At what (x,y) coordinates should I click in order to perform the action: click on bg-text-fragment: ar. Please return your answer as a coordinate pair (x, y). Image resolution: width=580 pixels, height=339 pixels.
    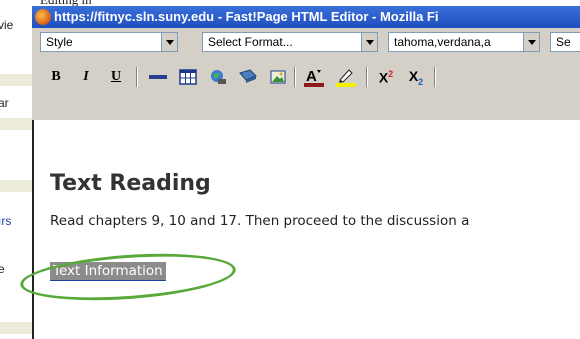
    Looking at the image, I should click on (4, 103).